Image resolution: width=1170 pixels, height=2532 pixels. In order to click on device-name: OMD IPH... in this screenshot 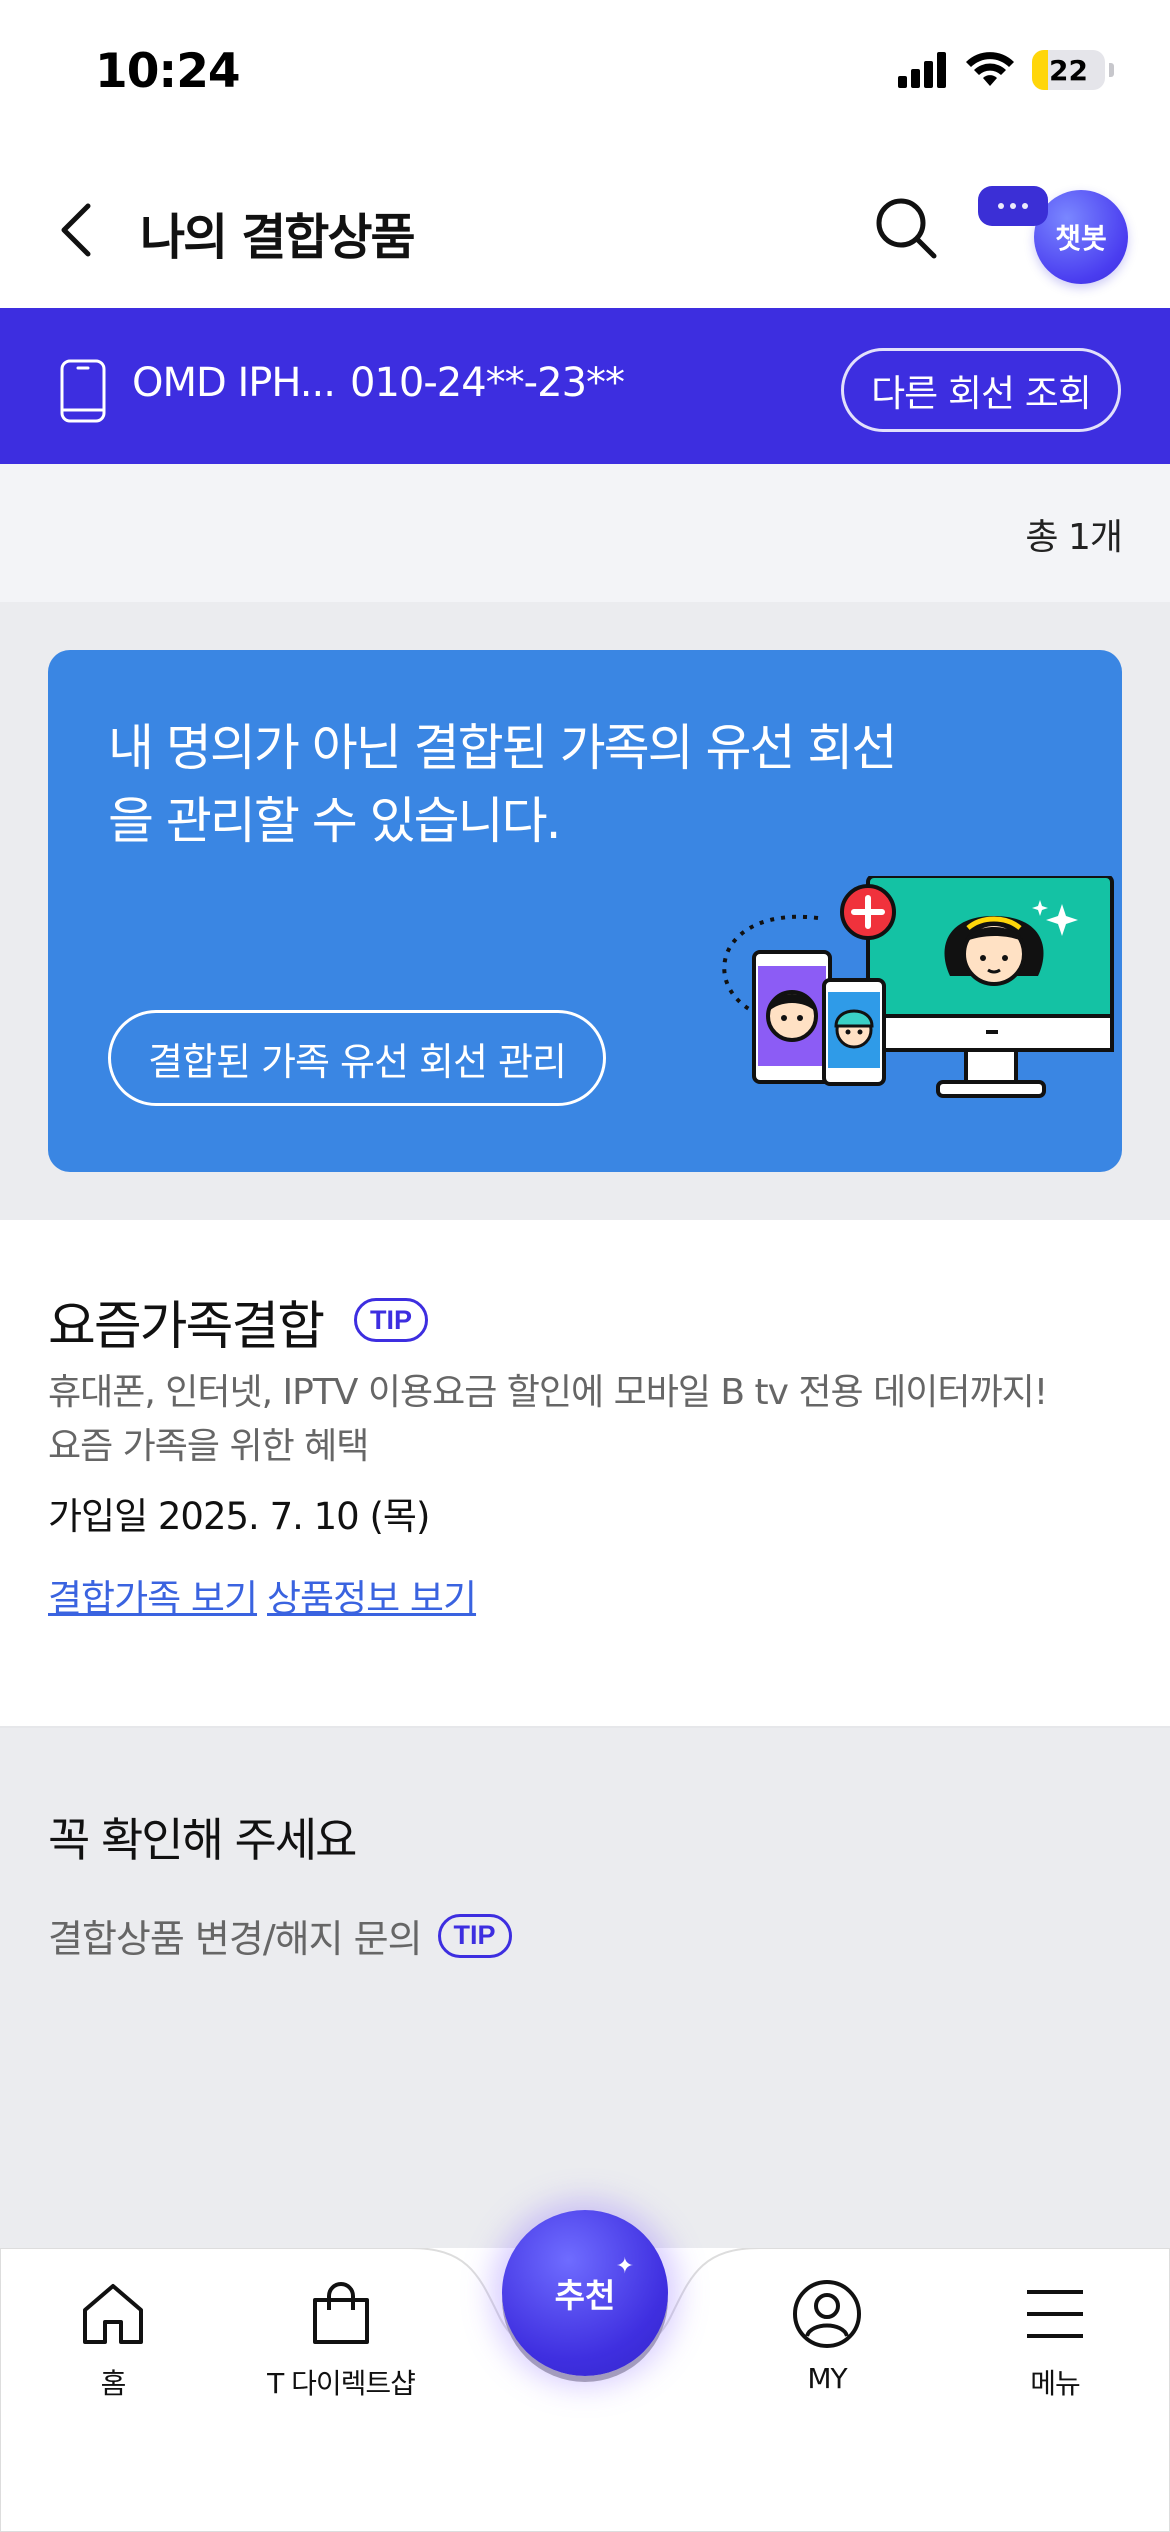, I will do `click(234, 383)`.